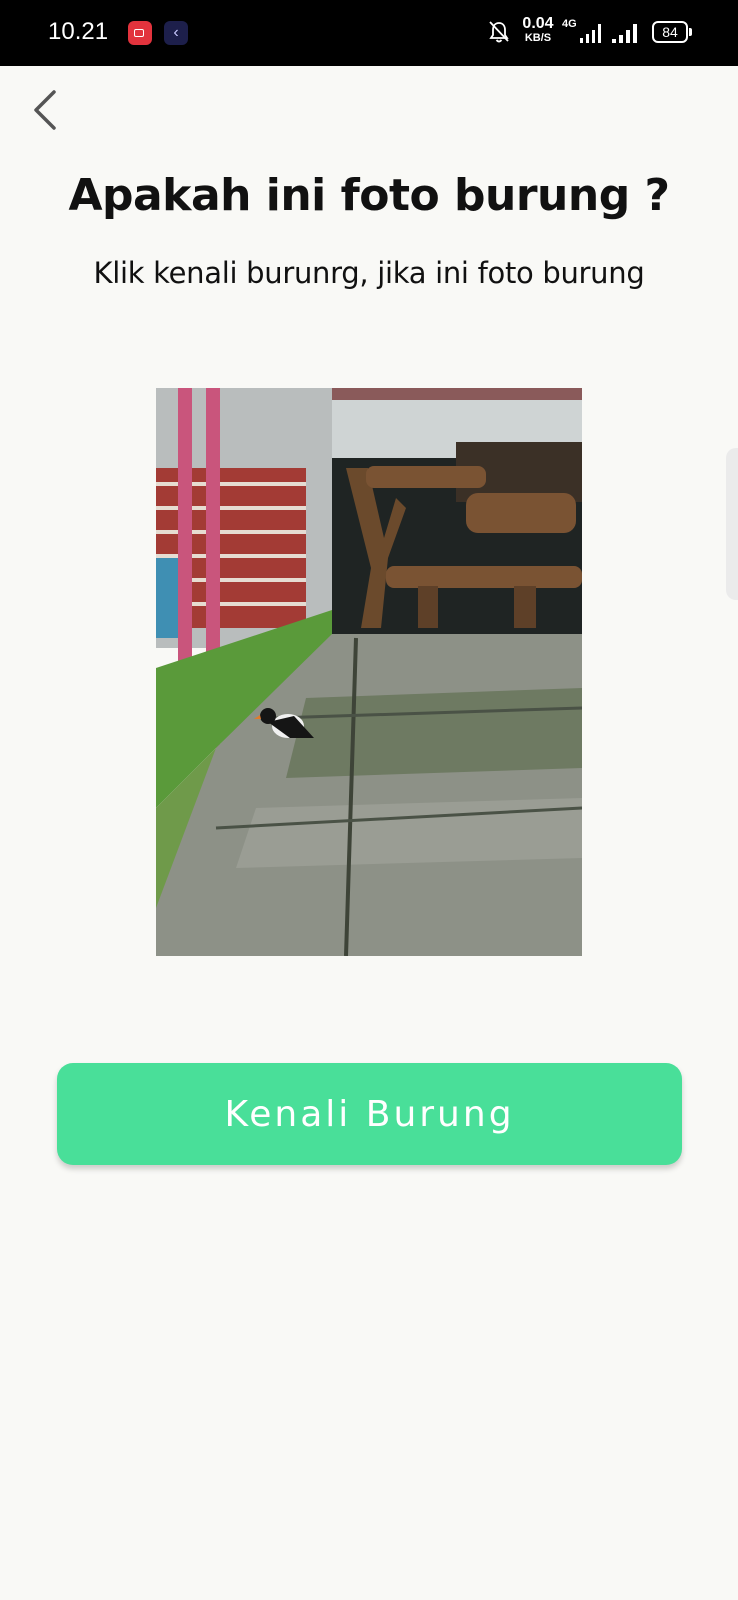 Image resolution: width=738 pixels, height=1600 pixels. I want to click on chevron-left-icon, so click(46, 109).